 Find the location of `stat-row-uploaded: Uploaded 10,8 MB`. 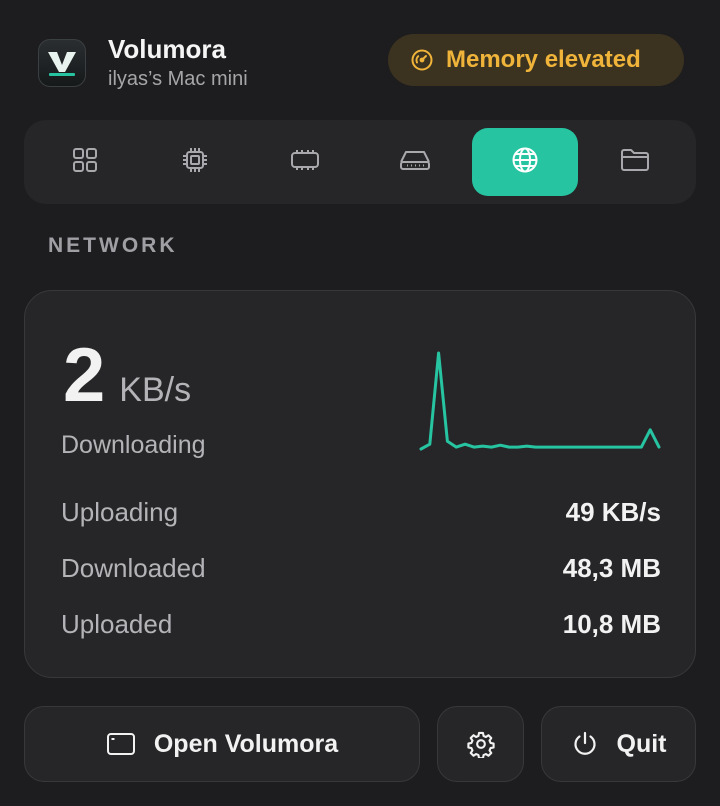

stat-row-uploaded: Uploaded 10,8 MB is located at coordinates (361, 624).